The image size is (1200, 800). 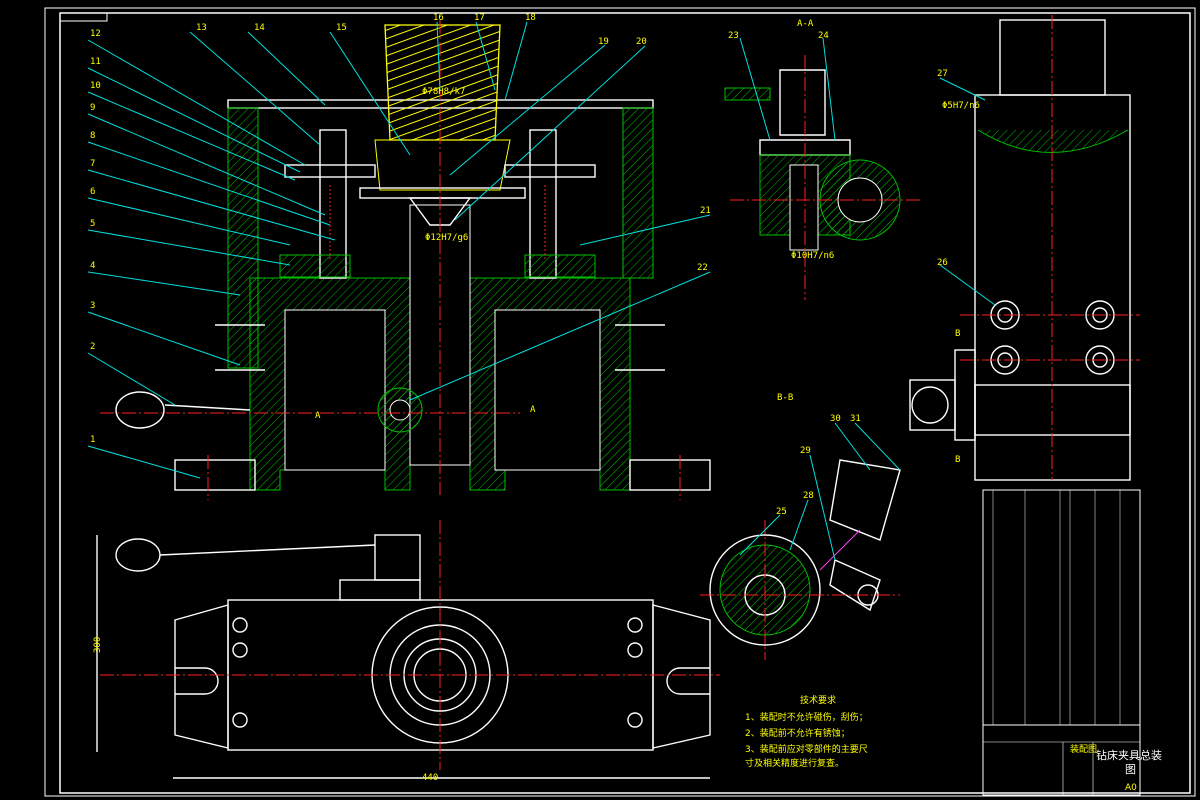 I want to click on part-31: 31, so click(x=855, y=419).